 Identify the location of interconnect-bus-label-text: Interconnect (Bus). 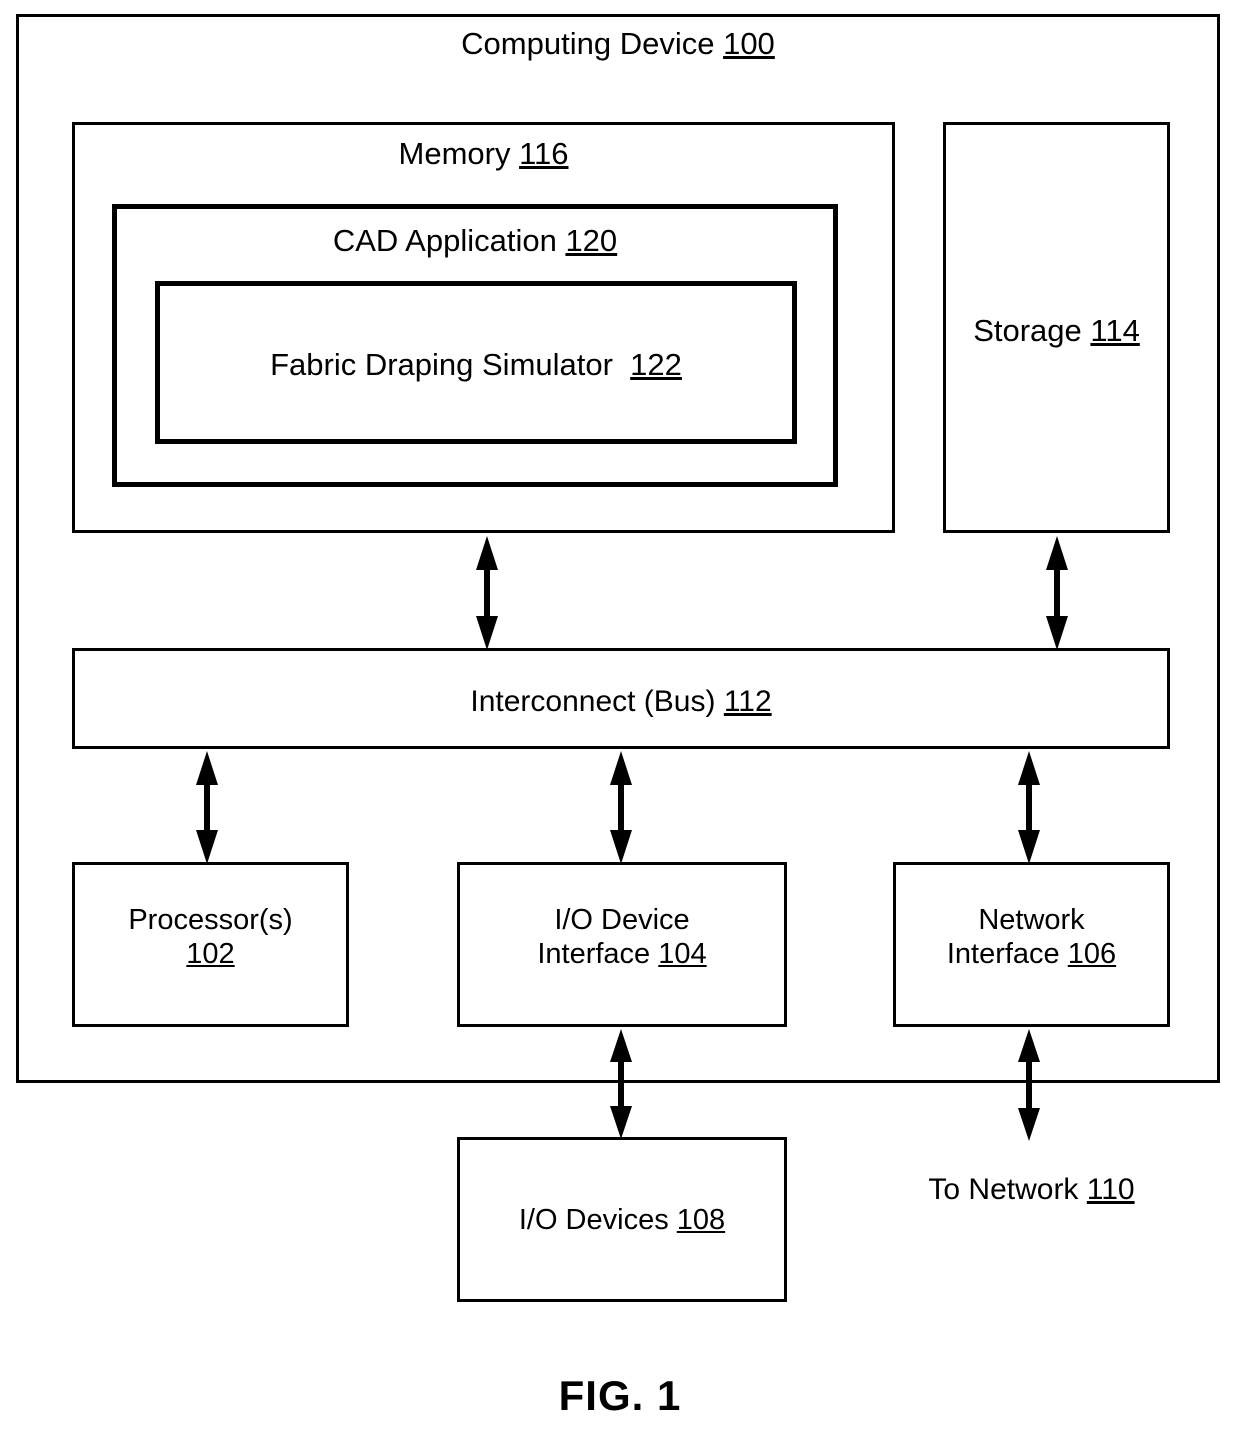
(597, 701).